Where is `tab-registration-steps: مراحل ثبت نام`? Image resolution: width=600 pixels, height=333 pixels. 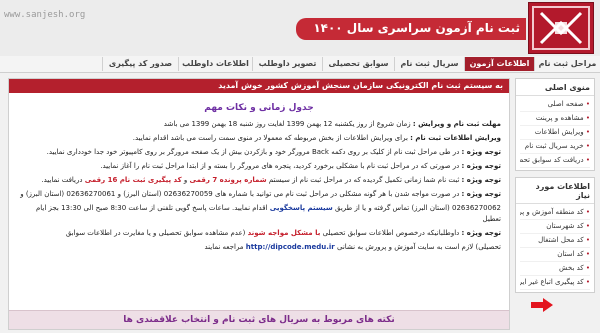 tab-registration-steps: مراحل ثبت نام is located at coordinates (567, 64).